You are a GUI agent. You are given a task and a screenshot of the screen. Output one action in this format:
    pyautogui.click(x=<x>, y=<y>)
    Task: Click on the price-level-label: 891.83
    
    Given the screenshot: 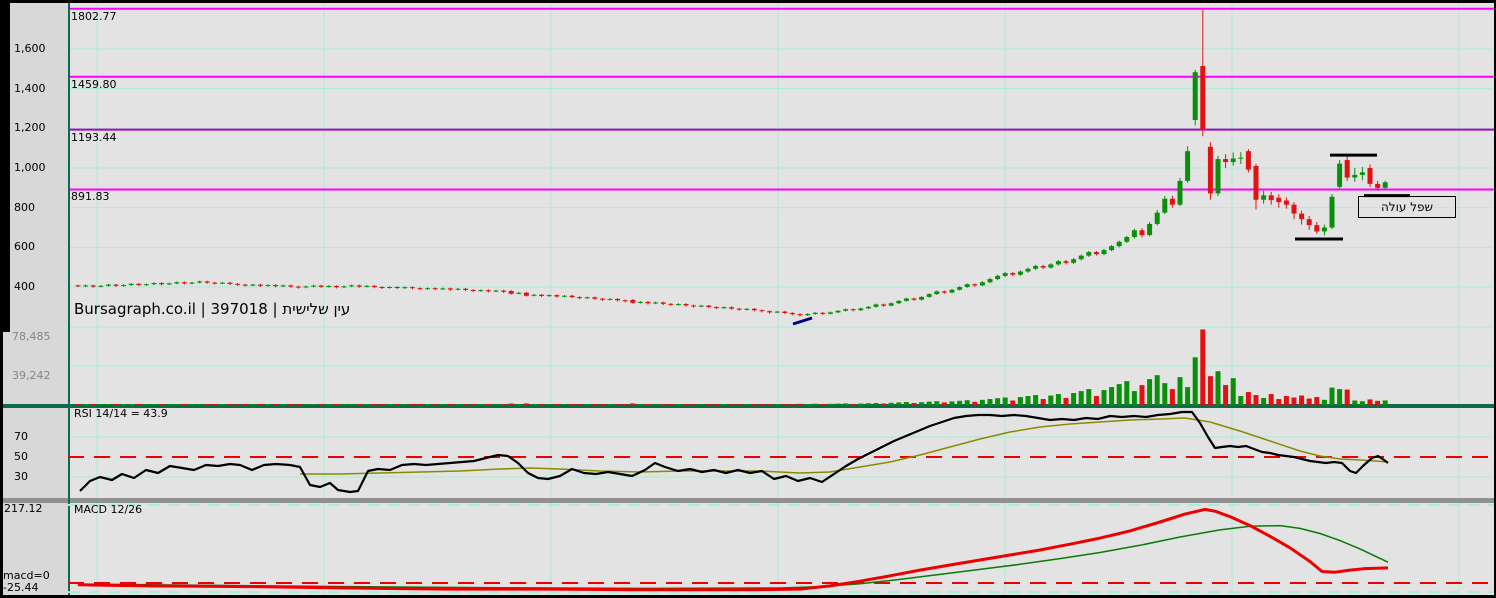 What is the action you would take?
    pyautogui.click(x=90, y=197)
    